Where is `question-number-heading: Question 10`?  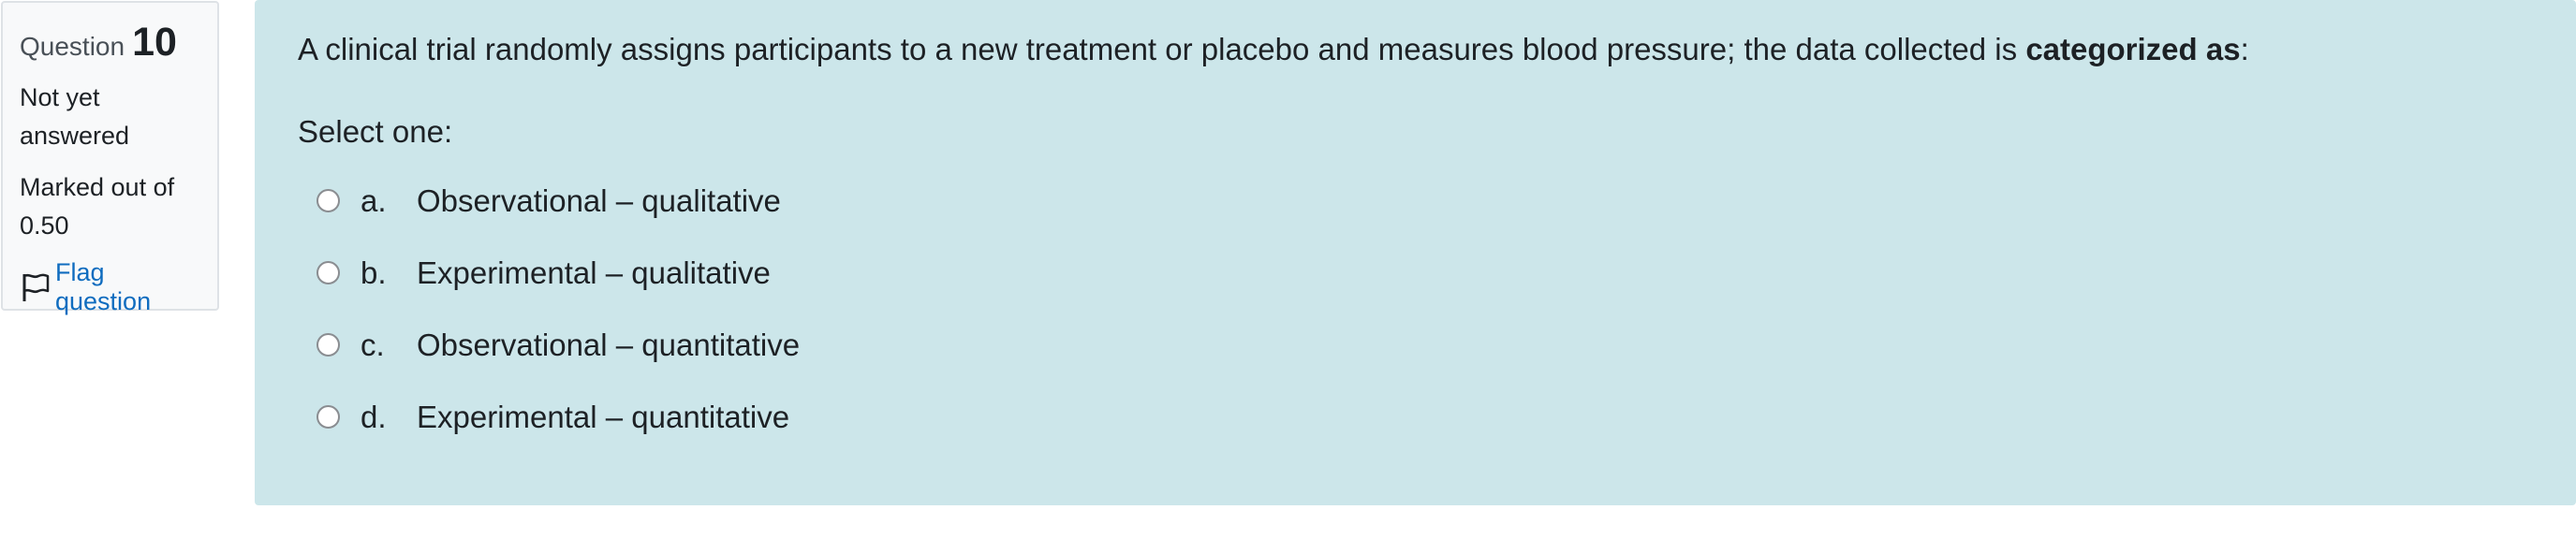 question-number-heading: Question 10 is located at coordinates (110, 43).